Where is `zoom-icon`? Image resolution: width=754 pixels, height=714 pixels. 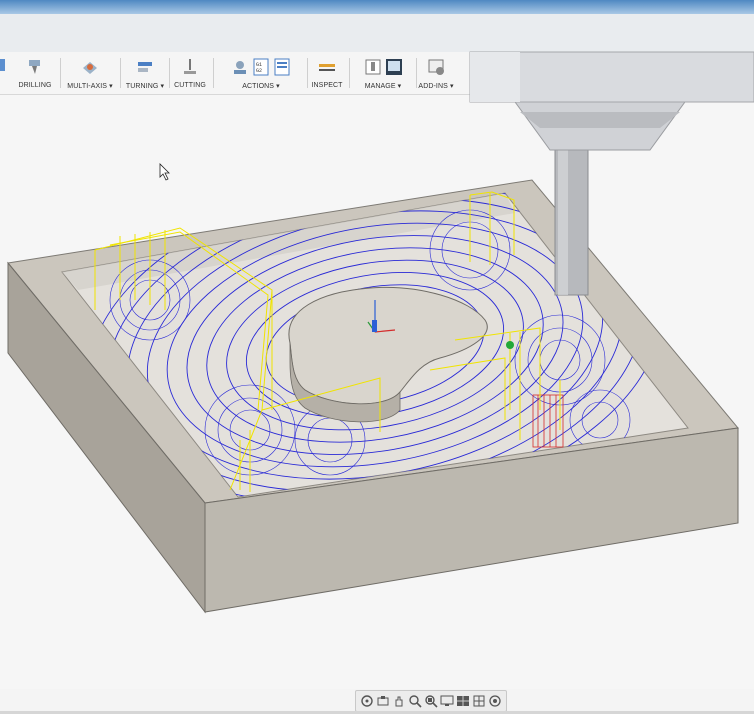
zoom-icon is located at coordinates (415, 701).